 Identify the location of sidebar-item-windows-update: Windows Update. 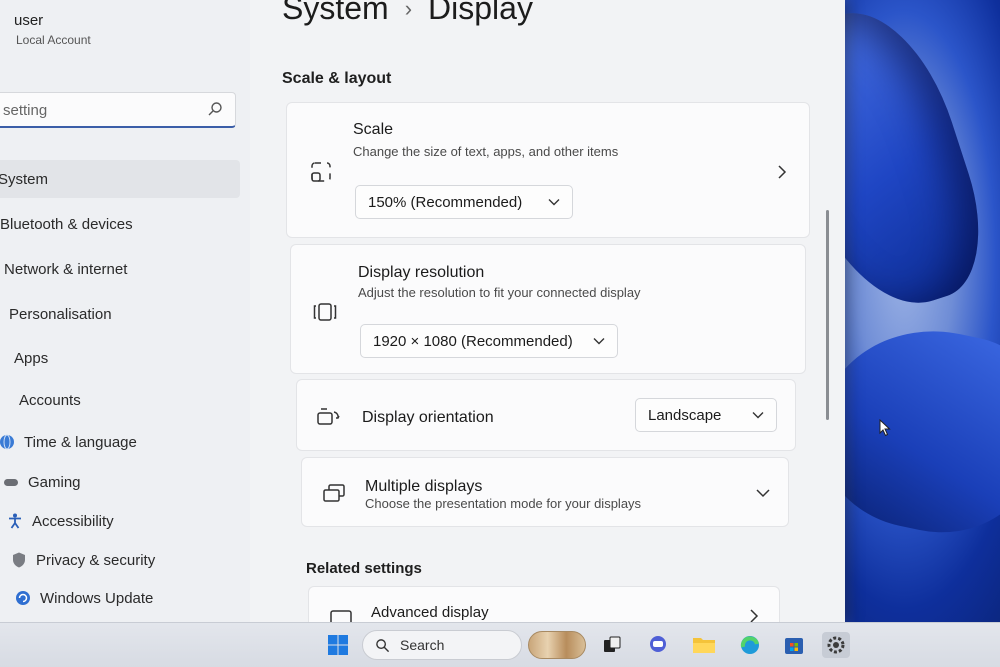
(127, 598).